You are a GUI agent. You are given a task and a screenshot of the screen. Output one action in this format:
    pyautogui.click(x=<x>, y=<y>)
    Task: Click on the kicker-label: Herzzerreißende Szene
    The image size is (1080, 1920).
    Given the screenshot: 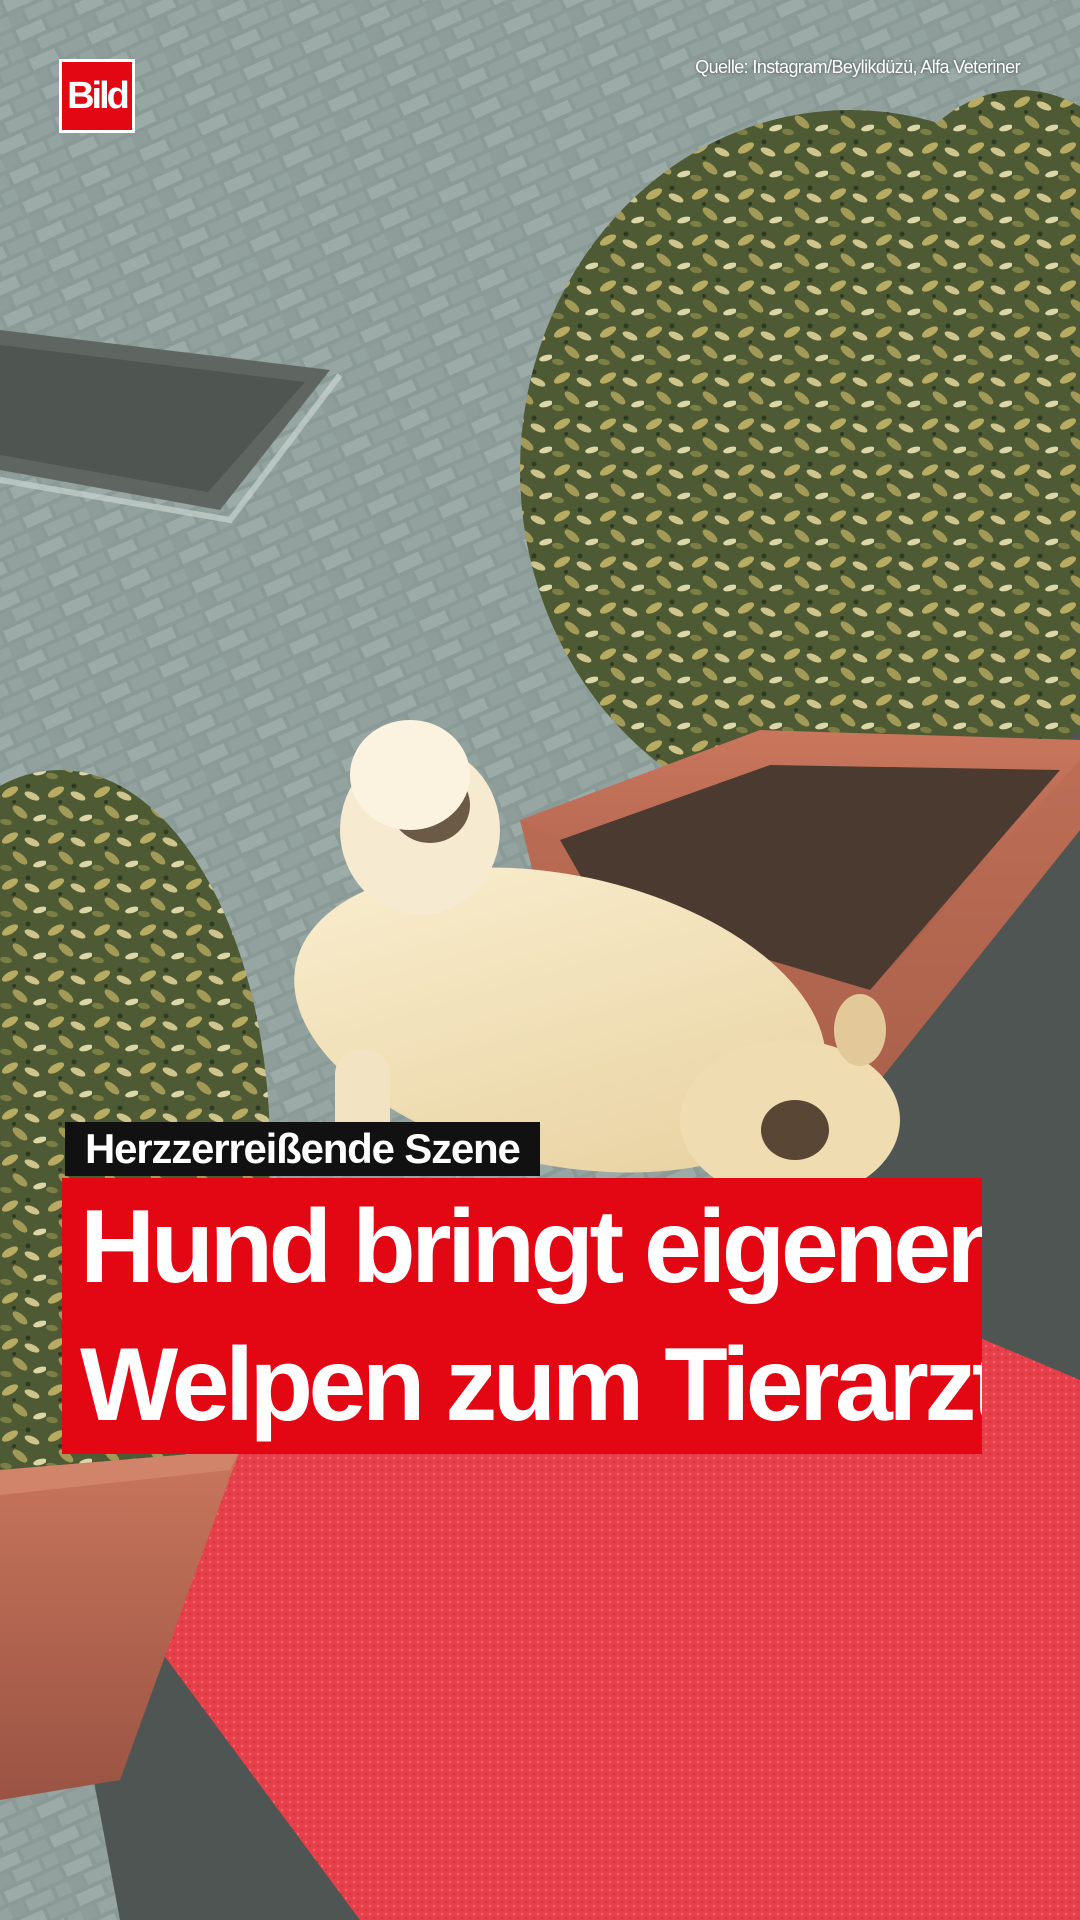 What is the action you would take?
    pyautogui.click(x=302, y=1149)
    